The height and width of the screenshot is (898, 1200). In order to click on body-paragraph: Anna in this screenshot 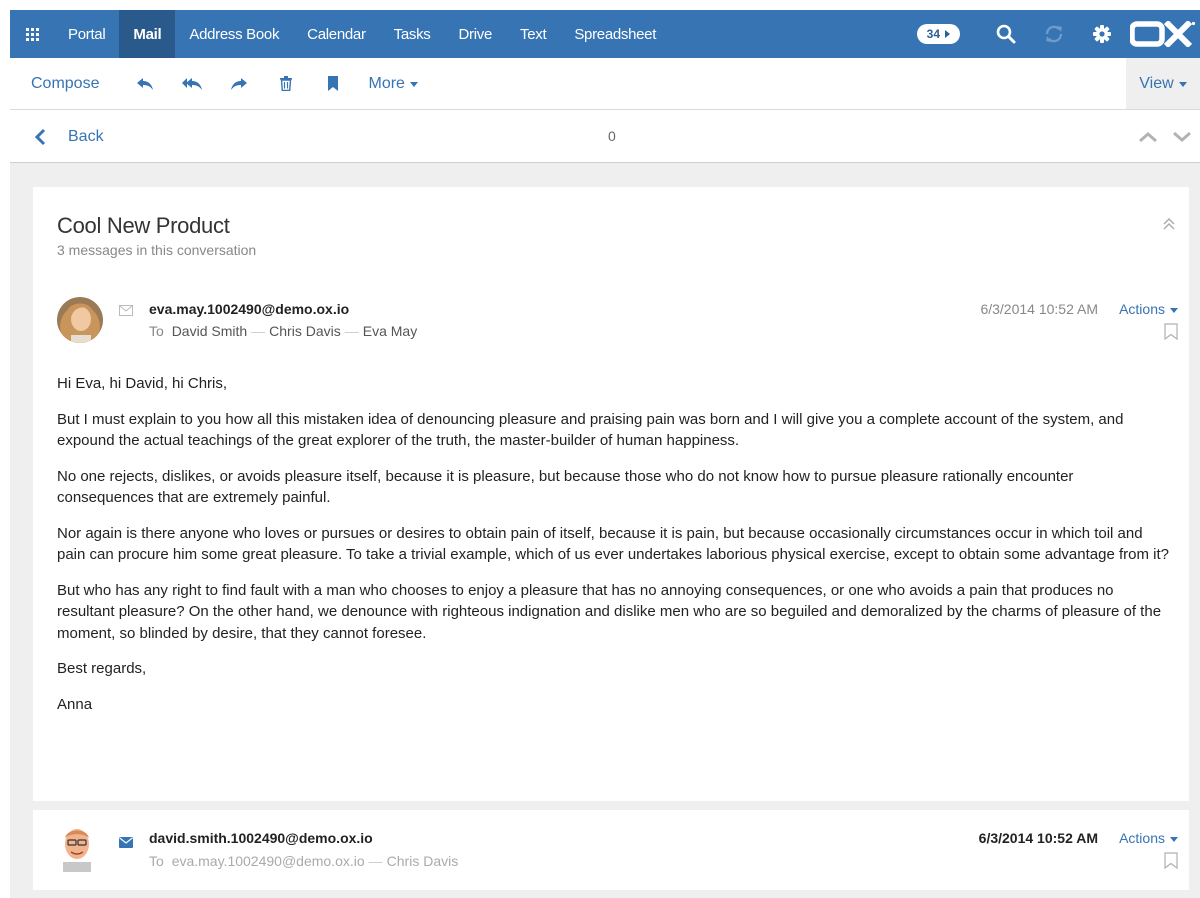, I will do `click(75, 704)`.